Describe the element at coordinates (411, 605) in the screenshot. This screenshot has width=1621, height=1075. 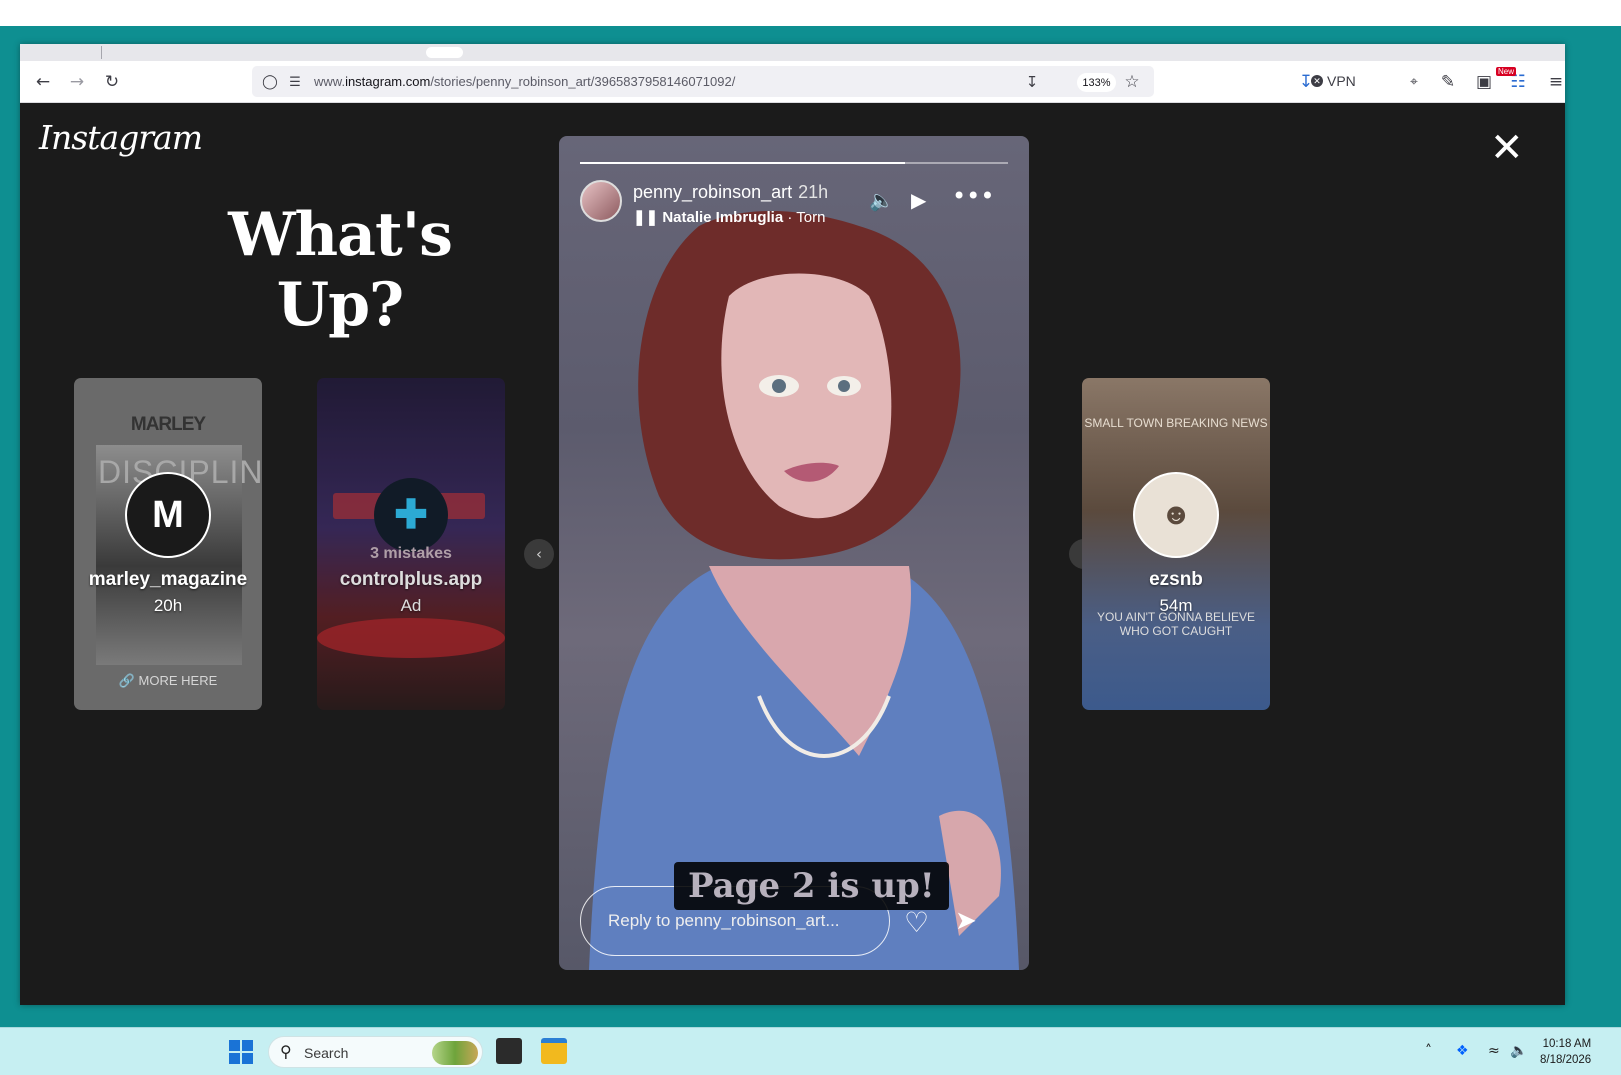
I see `ad-label: Ad` at that location.